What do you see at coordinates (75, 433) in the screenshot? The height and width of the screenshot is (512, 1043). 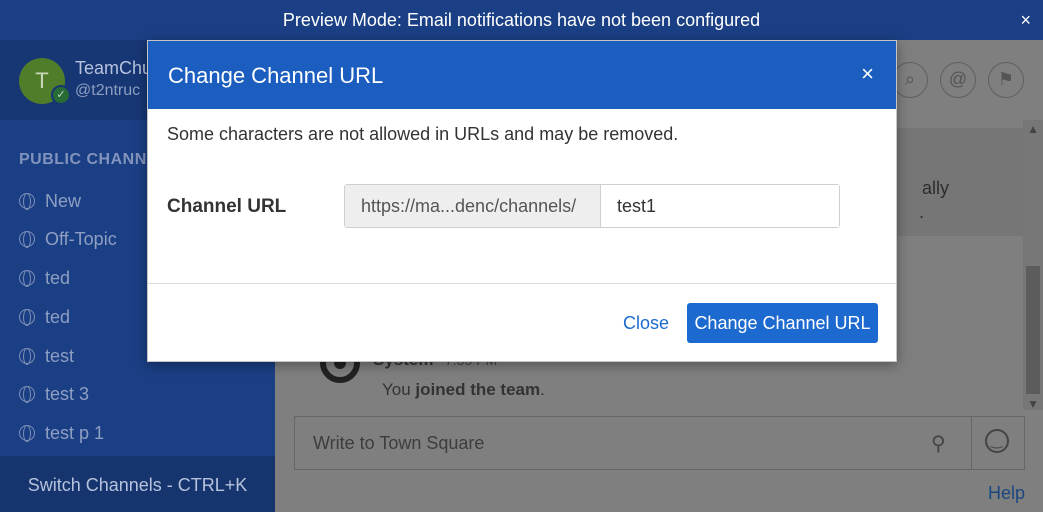 I see `sidebar-item-label: test p 1` at bounding box center [75, 433].